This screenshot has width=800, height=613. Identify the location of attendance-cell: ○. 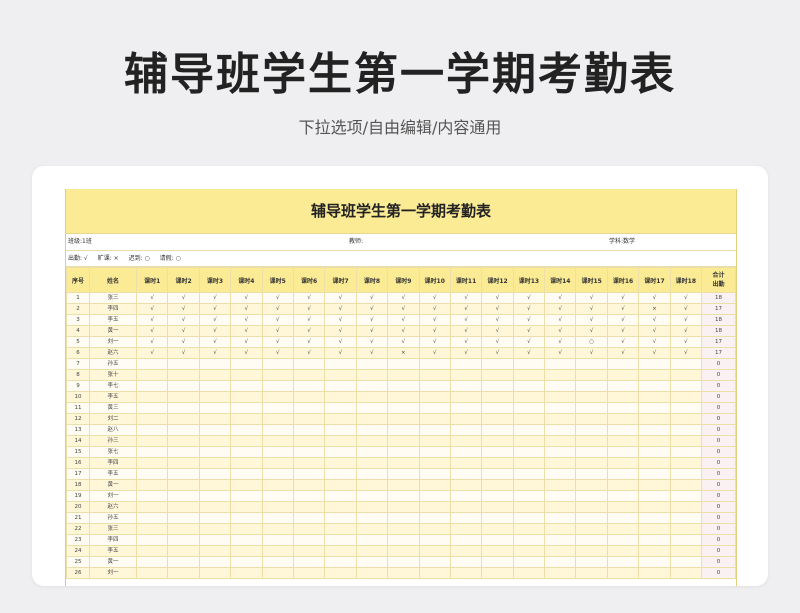
(591, 342).